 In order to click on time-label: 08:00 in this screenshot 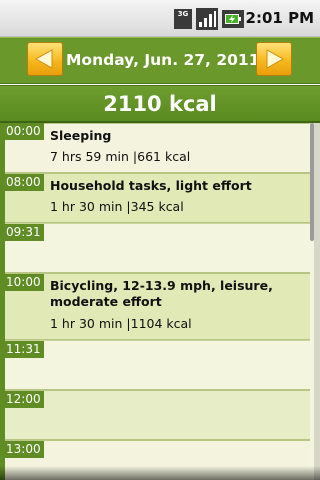, I will do `click(24, 182)`.